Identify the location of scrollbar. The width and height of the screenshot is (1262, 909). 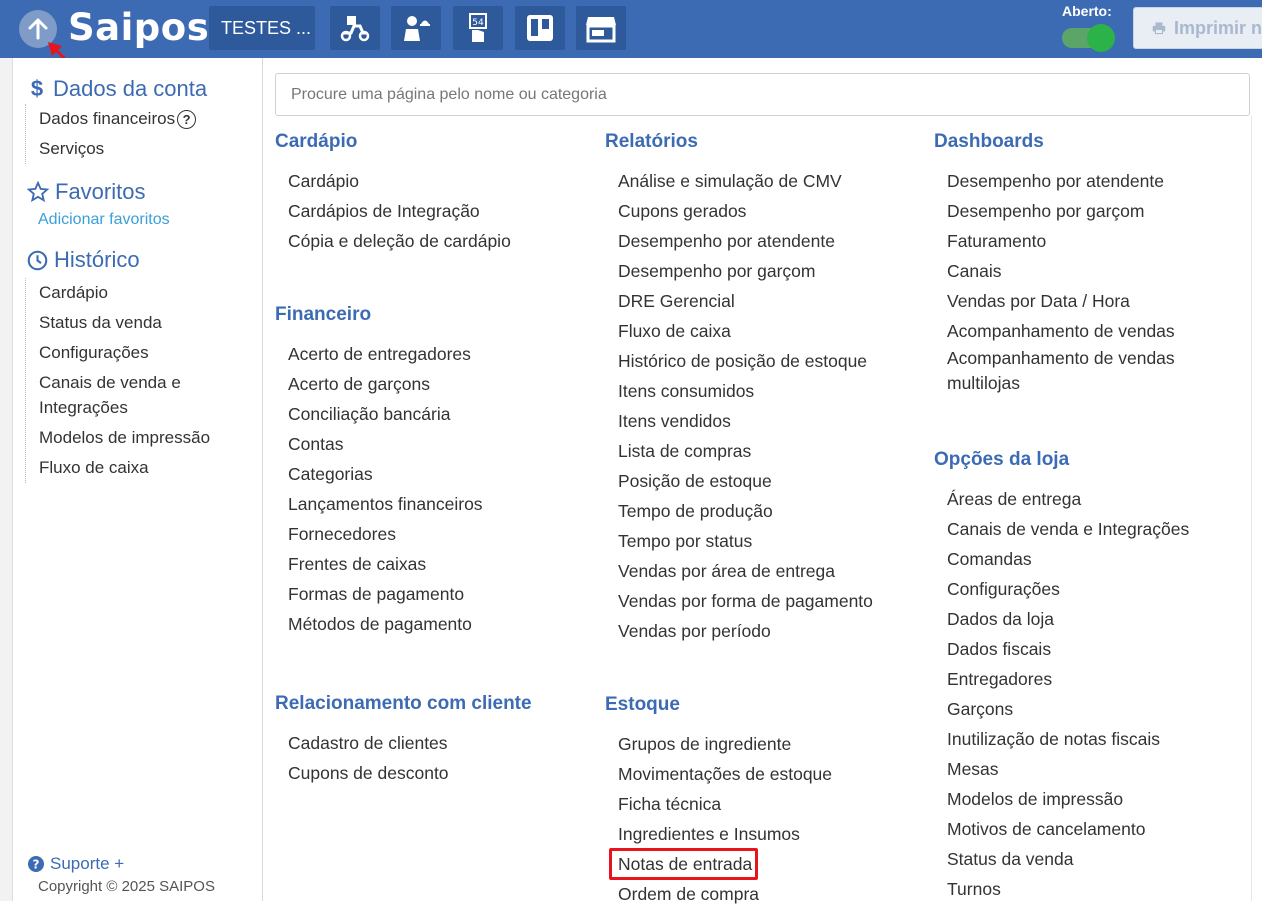
(1256, 508).